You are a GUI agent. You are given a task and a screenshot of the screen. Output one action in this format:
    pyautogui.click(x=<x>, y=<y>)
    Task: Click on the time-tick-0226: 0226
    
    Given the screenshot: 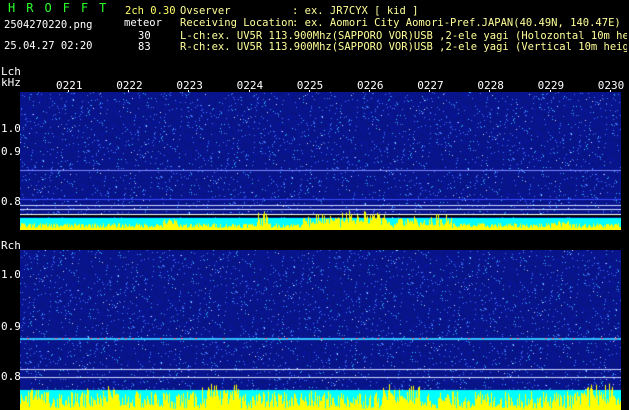 What is the action you would take?
    pyautogui.click(x=370, y=85)
    